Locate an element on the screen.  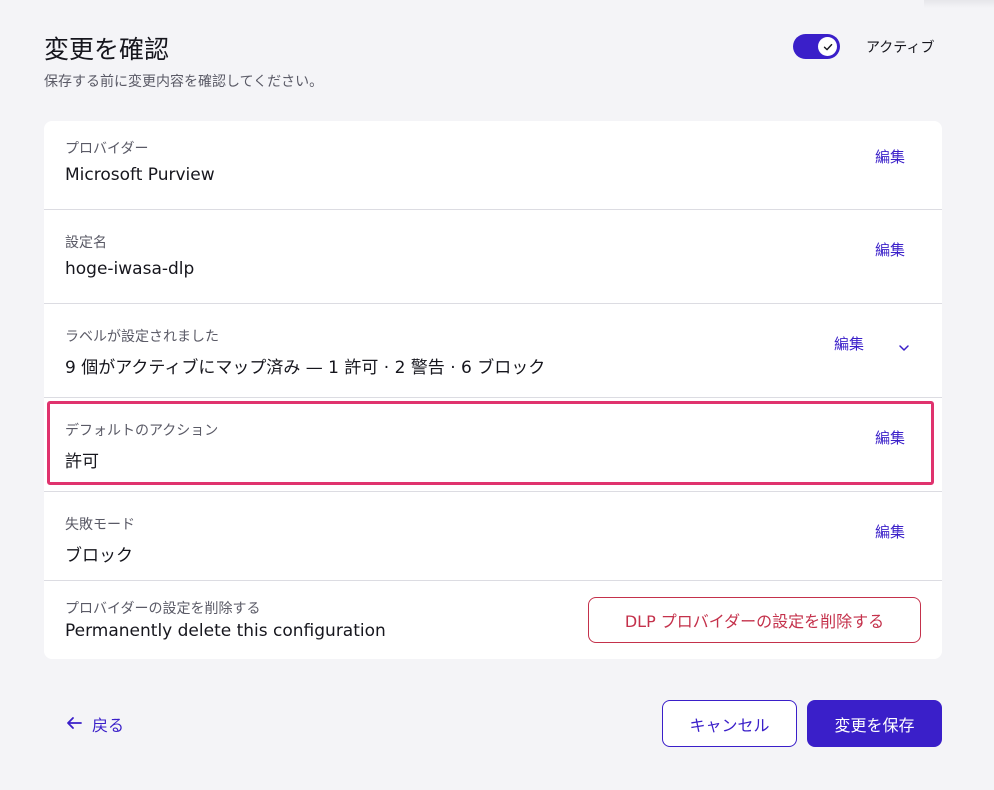
row-value: Microsoft Purview is located at coordinates (140, 175).